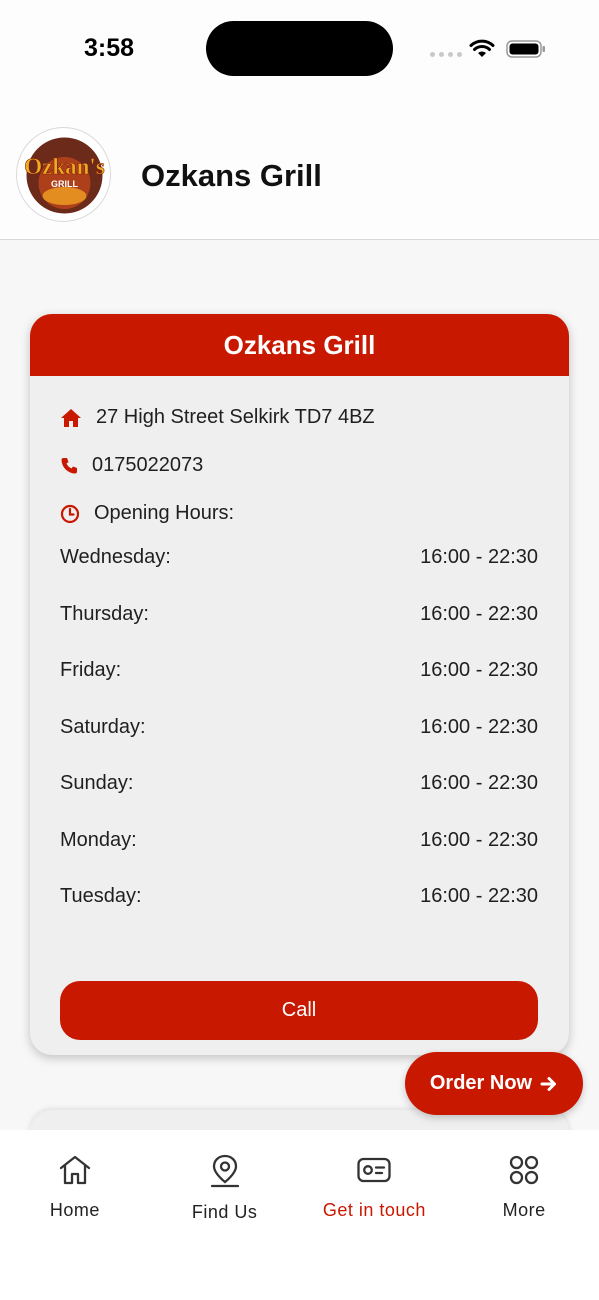 This screenshot has height=1300, width=599. Describe the element at coordinates (299, 857) in the screenshot. I see `hours-row-monday: Monday: 16:00 - 22:30` at that location.